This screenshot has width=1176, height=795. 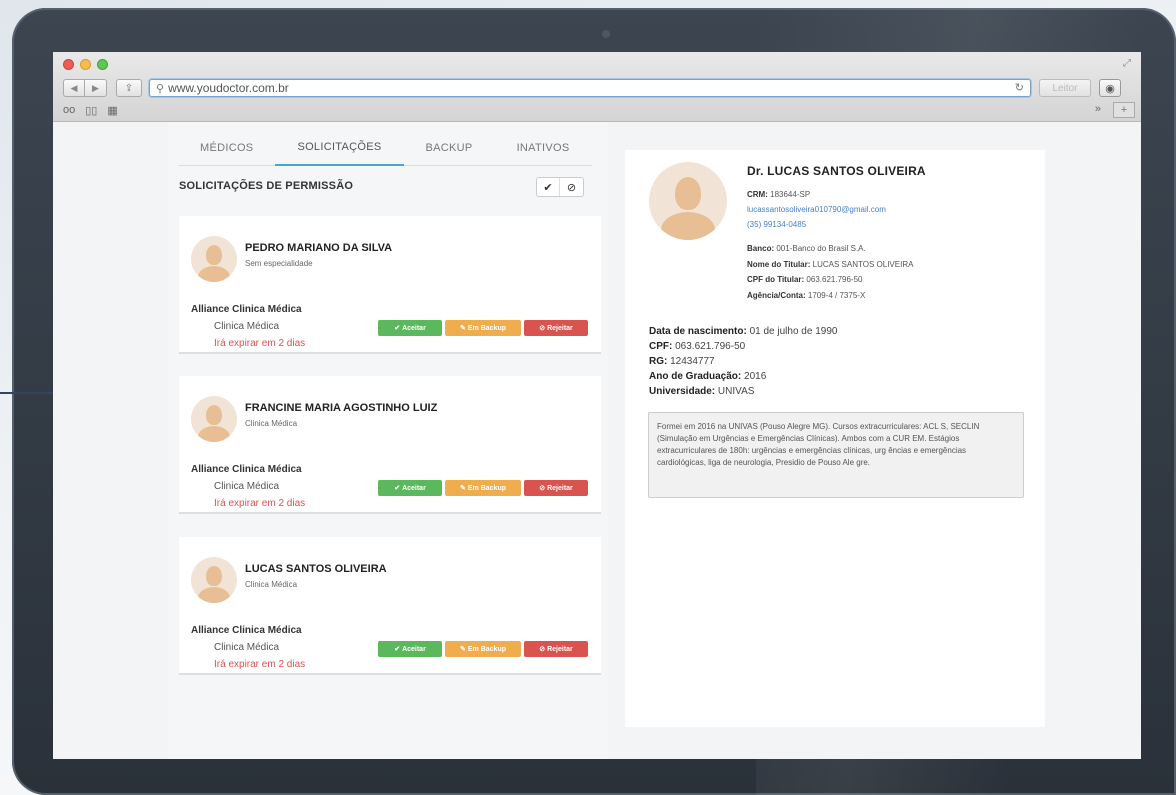 I want to click on detail-avatar, so click(x=688, y=201).